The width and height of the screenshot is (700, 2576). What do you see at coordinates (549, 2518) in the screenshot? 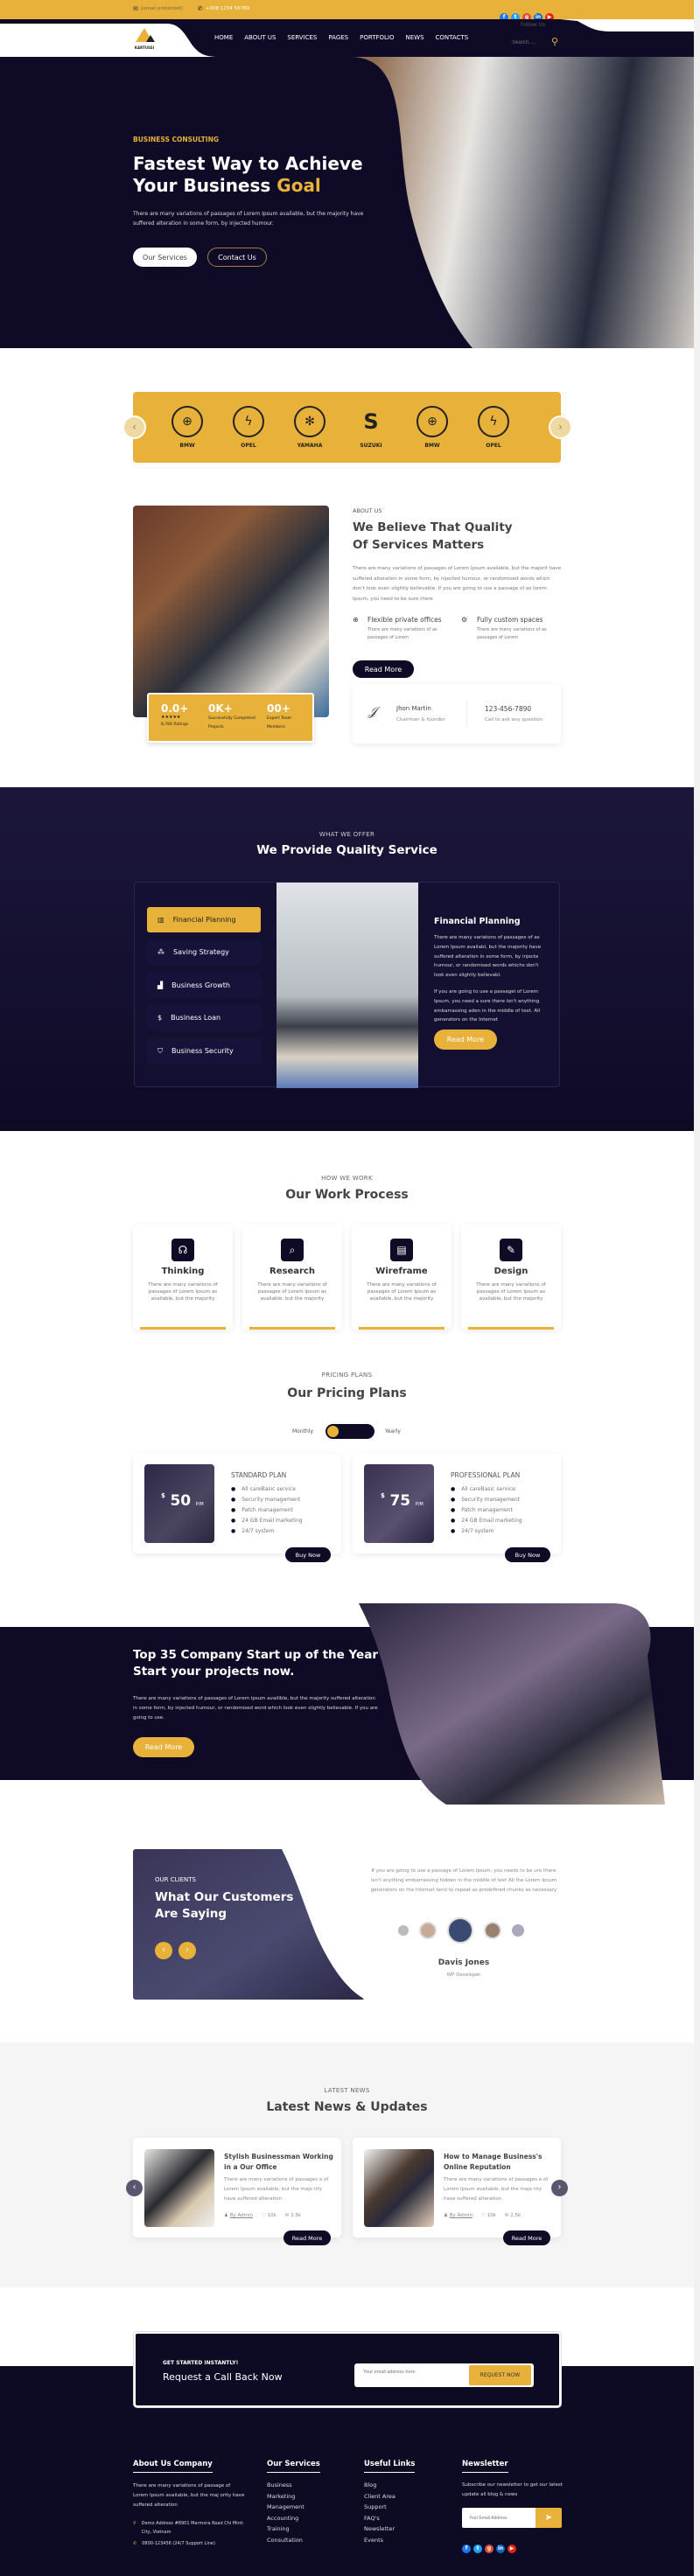
I see `send-button: ➤` at bounding box center [549, 2518].